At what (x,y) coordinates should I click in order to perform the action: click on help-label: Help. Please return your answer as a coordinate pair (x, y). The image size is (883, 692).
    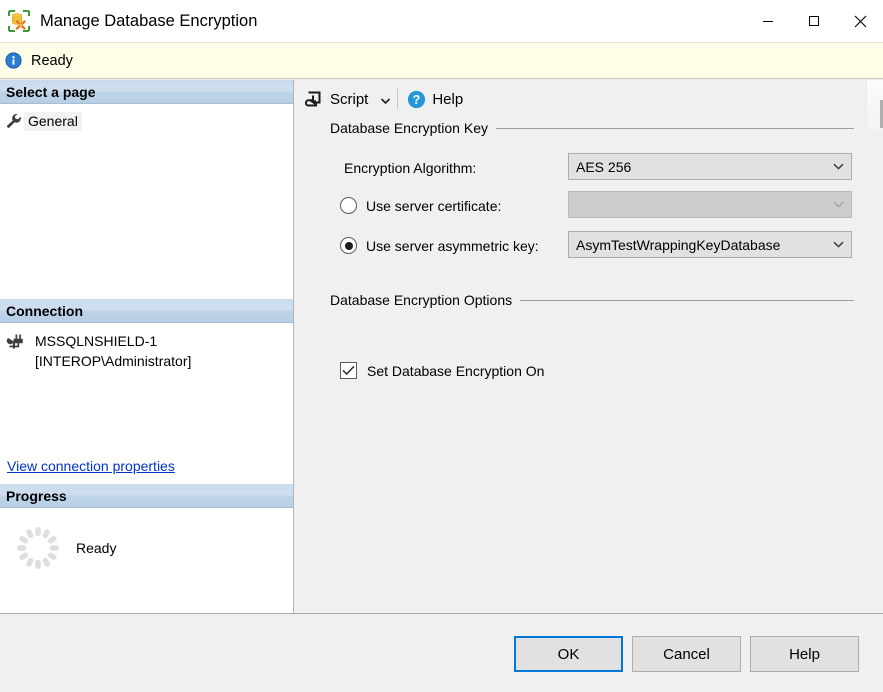
    Looking at the image, I should click on (448, 99).